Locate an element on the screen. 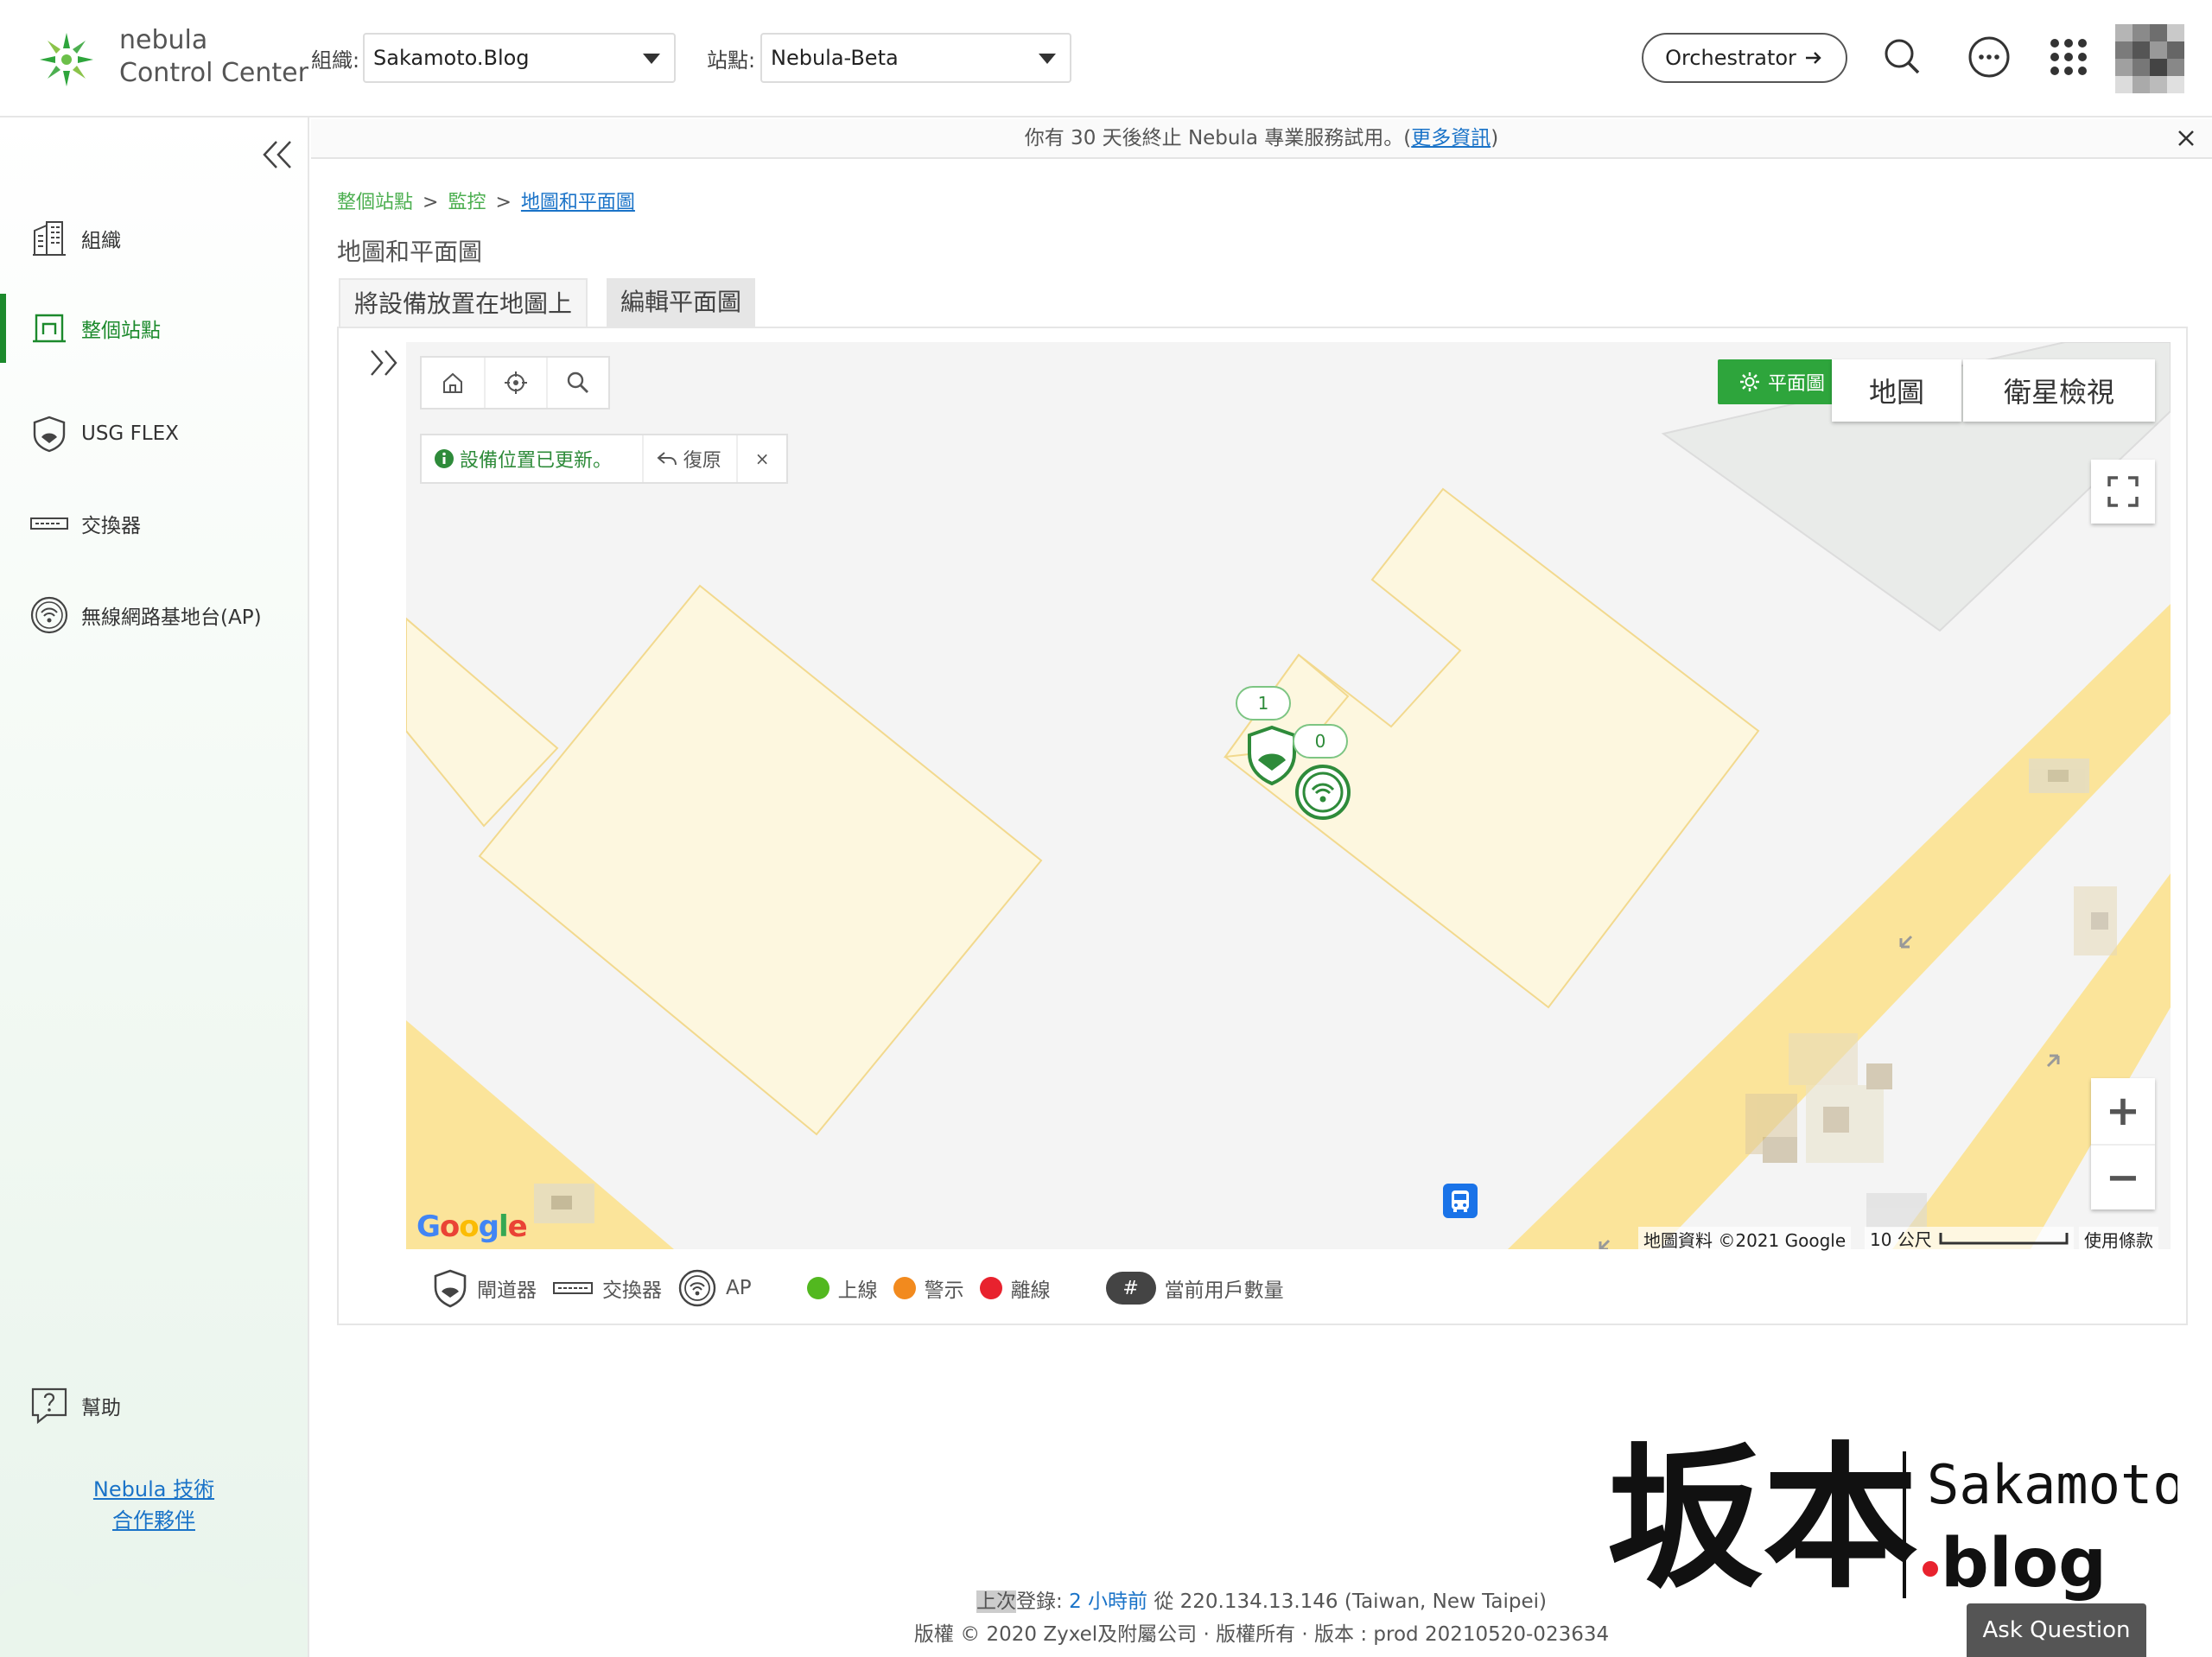 The width and height of the screenshot is (2212, 1657). breadcrumb: 整個站點 > 監控 > 地圖和平面圖 is located at coordinates (486, 200).